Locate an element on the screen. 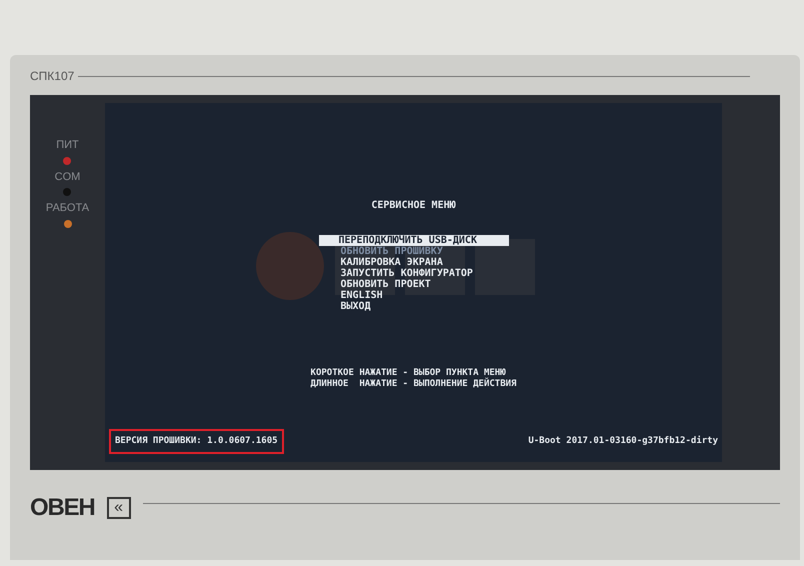 The height and width of the screenshot is (566, 804). bootloader-version: U-Boot 2017.01-03160-g37bfb12-dirty is located at coordinates (623, 441).